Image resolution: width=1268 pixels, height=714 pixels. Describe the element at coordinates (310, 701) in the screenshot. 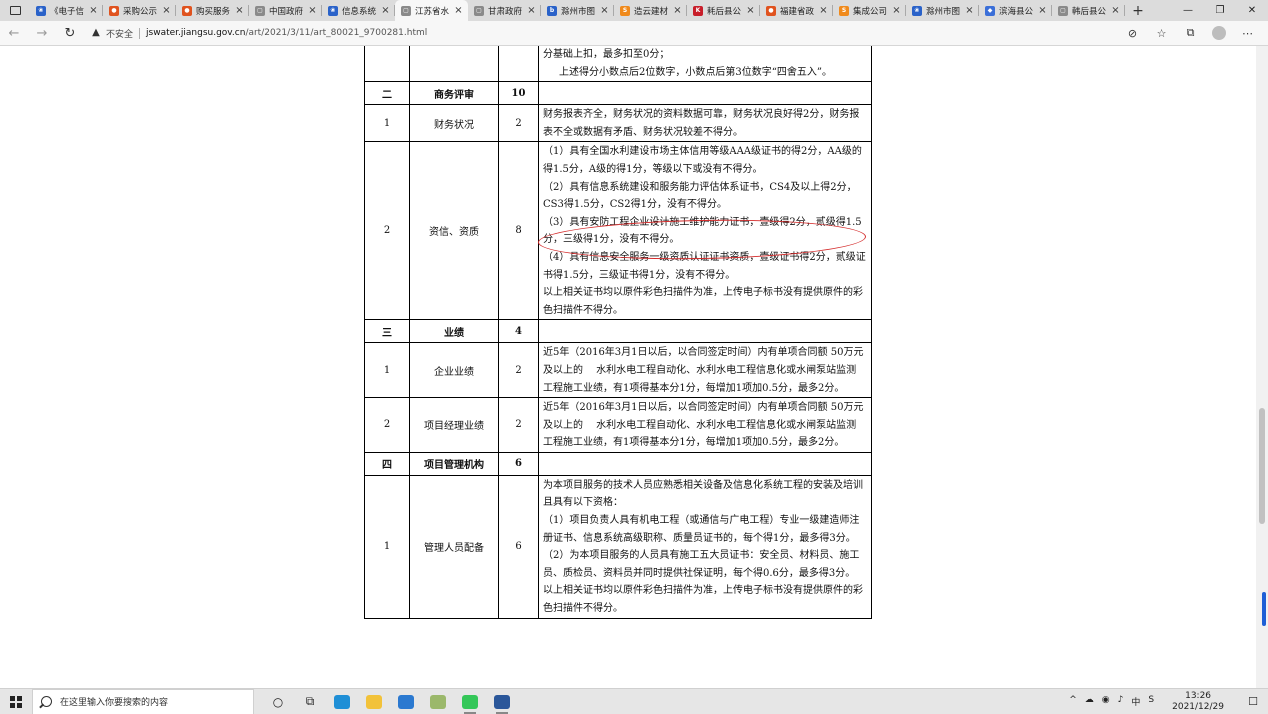

I see `task-view-icon: ⧉` at that location.